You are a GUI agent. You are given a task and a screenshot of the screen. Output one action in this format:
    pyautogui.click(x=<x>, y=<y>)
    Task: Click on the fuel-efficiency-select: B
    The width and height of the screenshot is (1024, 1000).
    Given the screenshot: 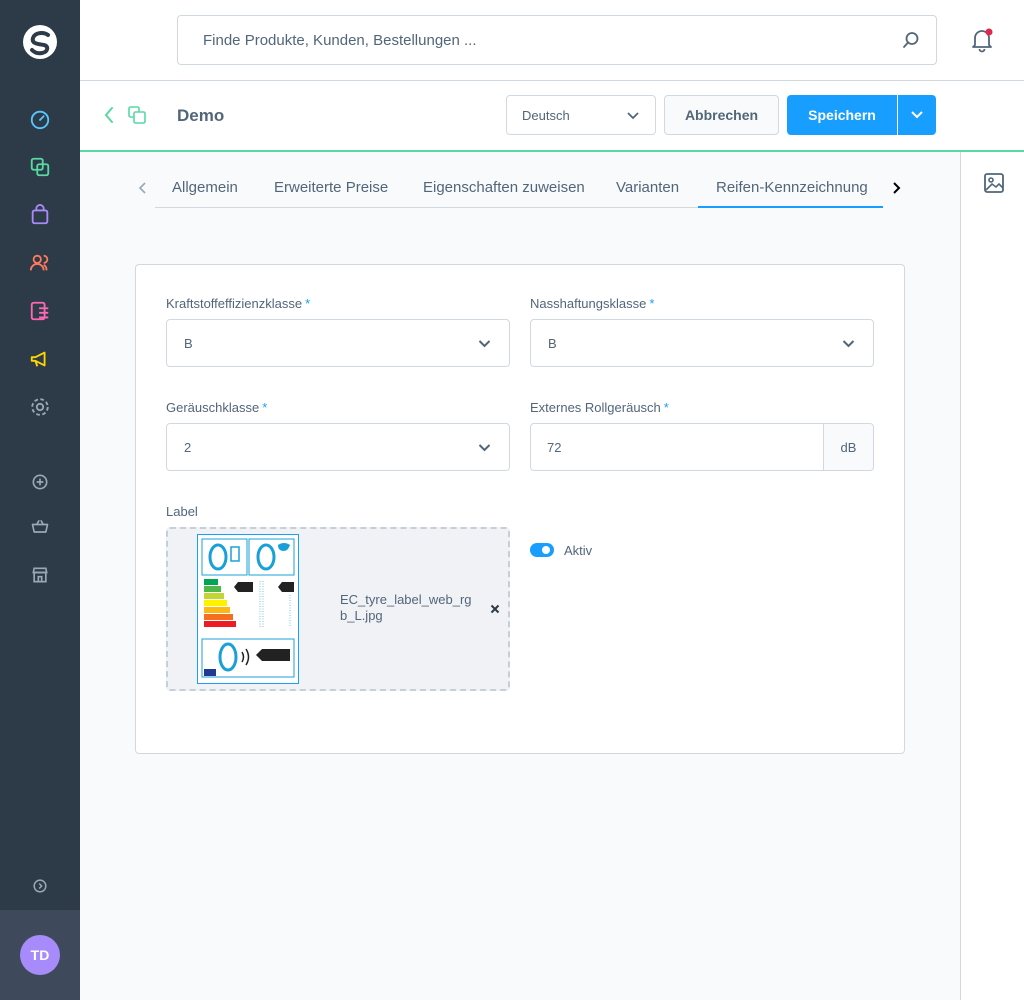 What is the action you would take?
    pyautogui.click(x=338, y=343)
    